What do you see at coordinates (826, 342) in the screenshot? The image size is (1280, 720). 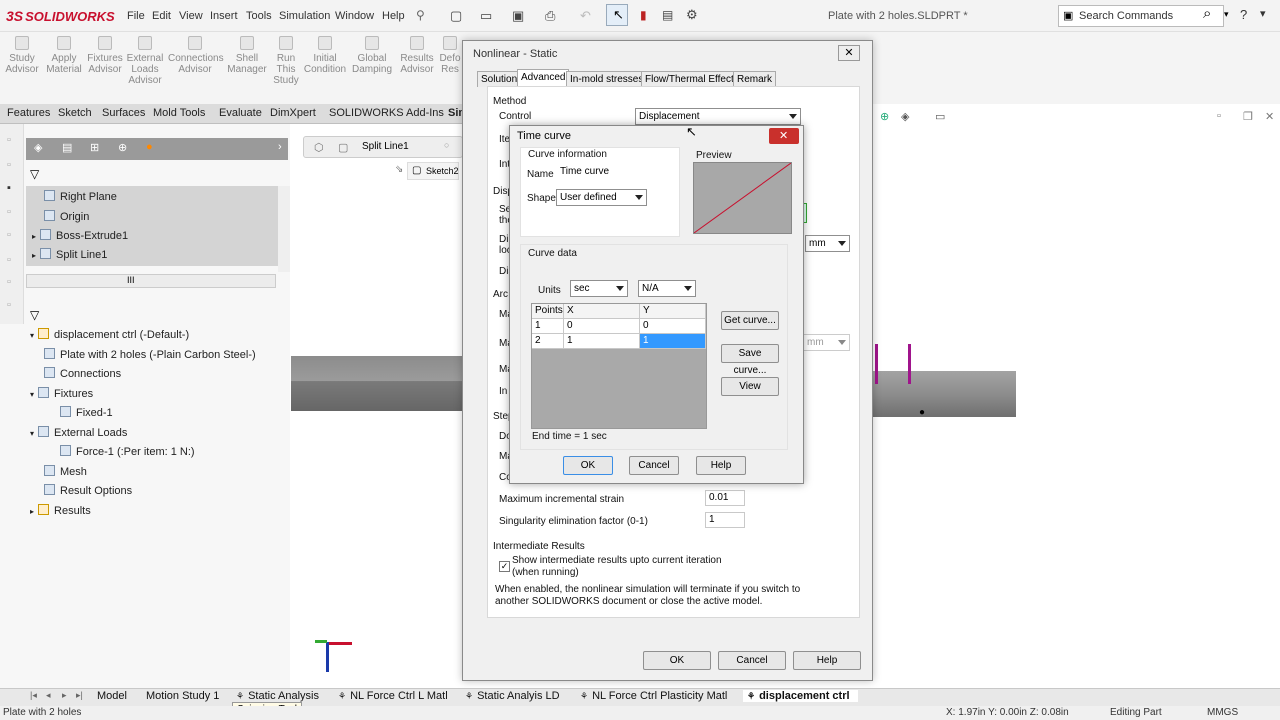 I see `unit-select-disabled: mm` at bounding box center [826, 342].